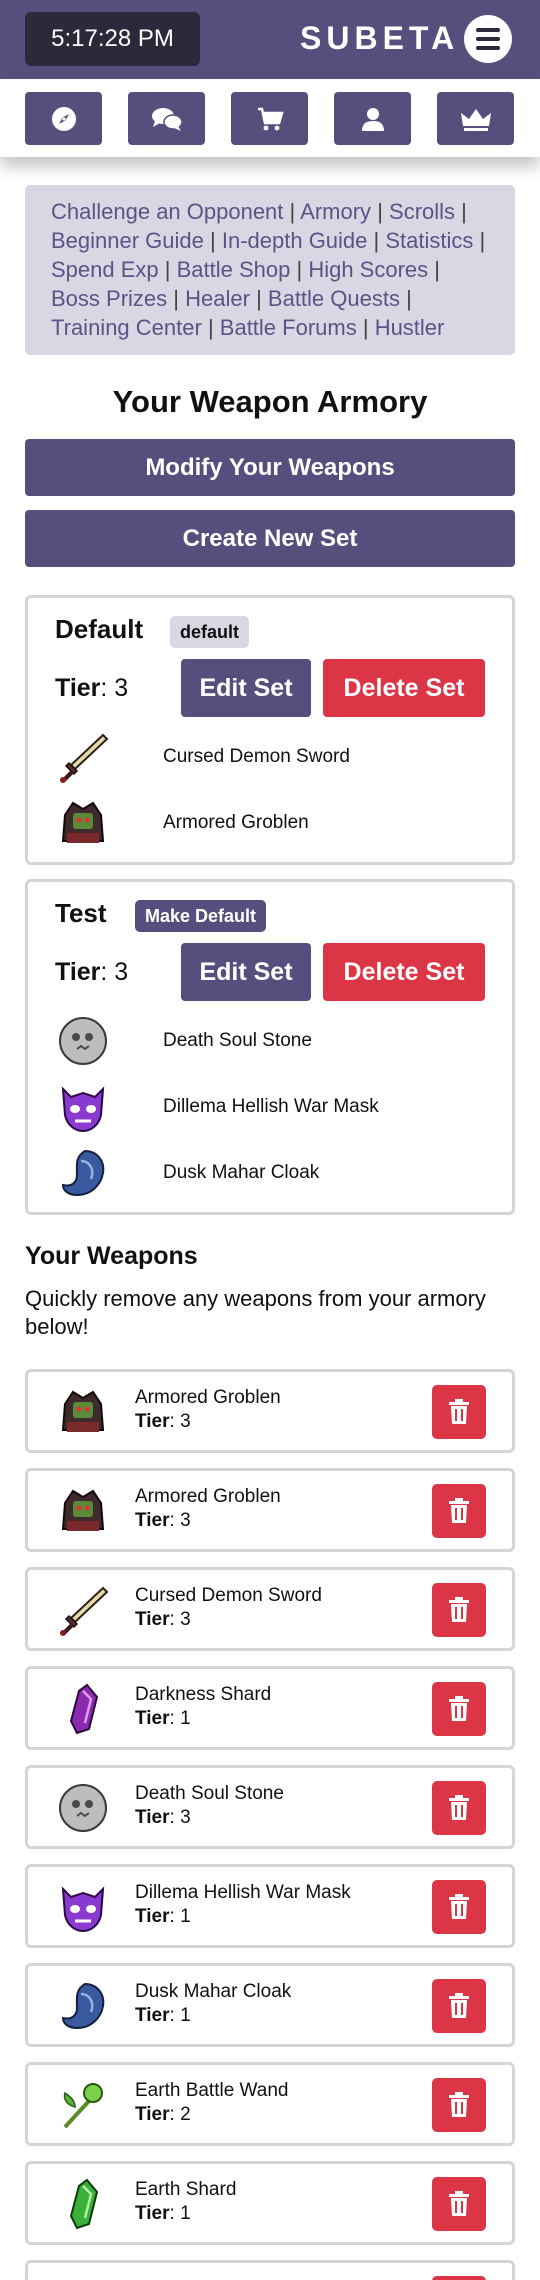 The image size is (540, 2280). Describe the element at coordinates (475, 118) in the screenshot. I see `crown-icon` at that location.